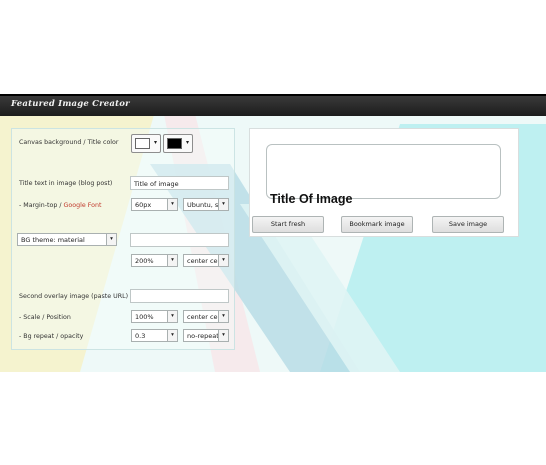  Describe the element at coordinates (45, 317) in the screenshot. I see `scale-position-label: - Scale / Position` at that location.